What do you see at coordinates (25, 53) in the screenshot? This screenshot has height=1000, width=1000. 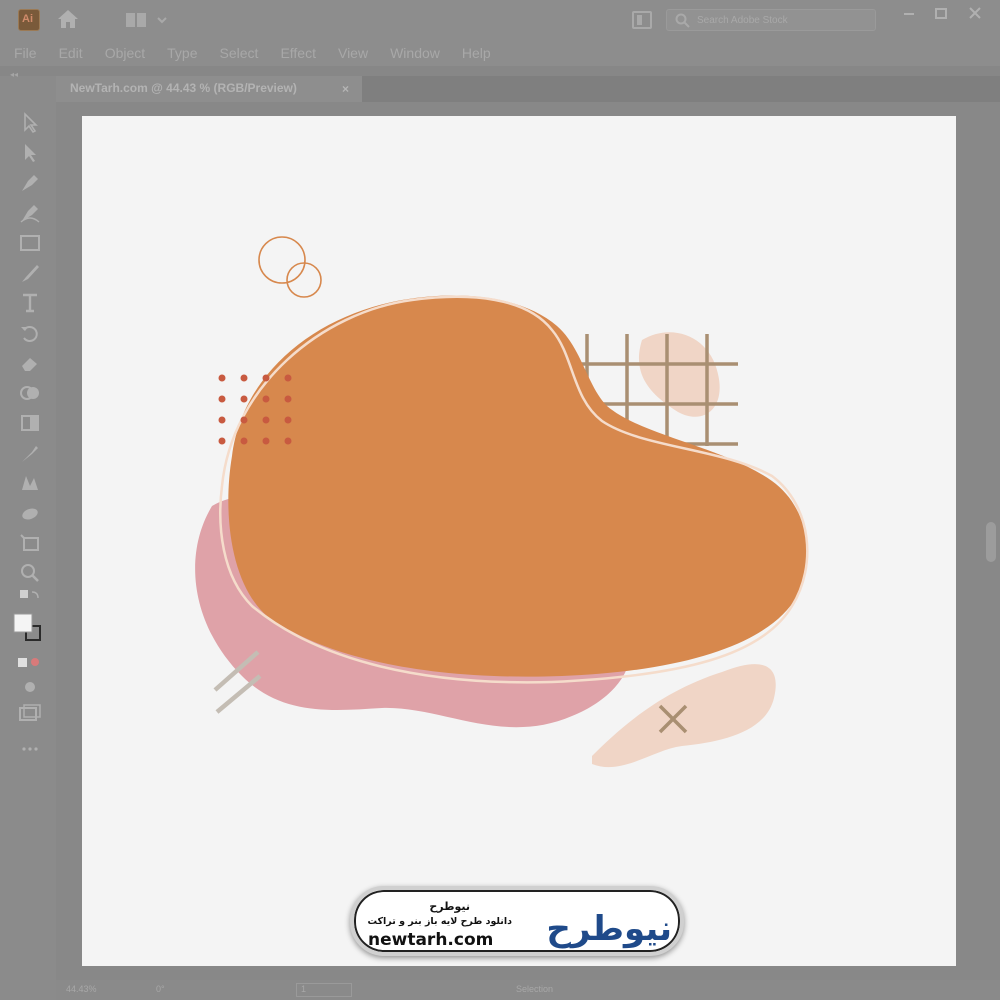 I see `menu-file: File` at bounding box center [25, 53].